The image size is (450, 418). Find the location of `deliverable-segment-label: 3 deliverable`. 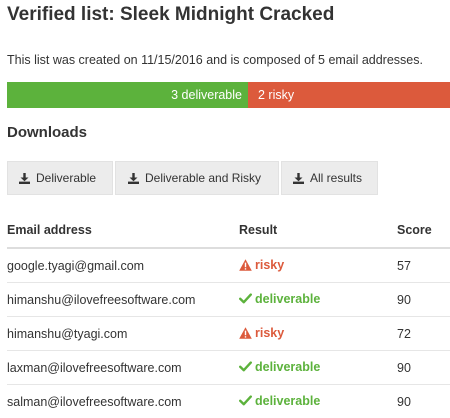

deliverable-segment-label: 3 deliverable is located at coordinates (206, 95).